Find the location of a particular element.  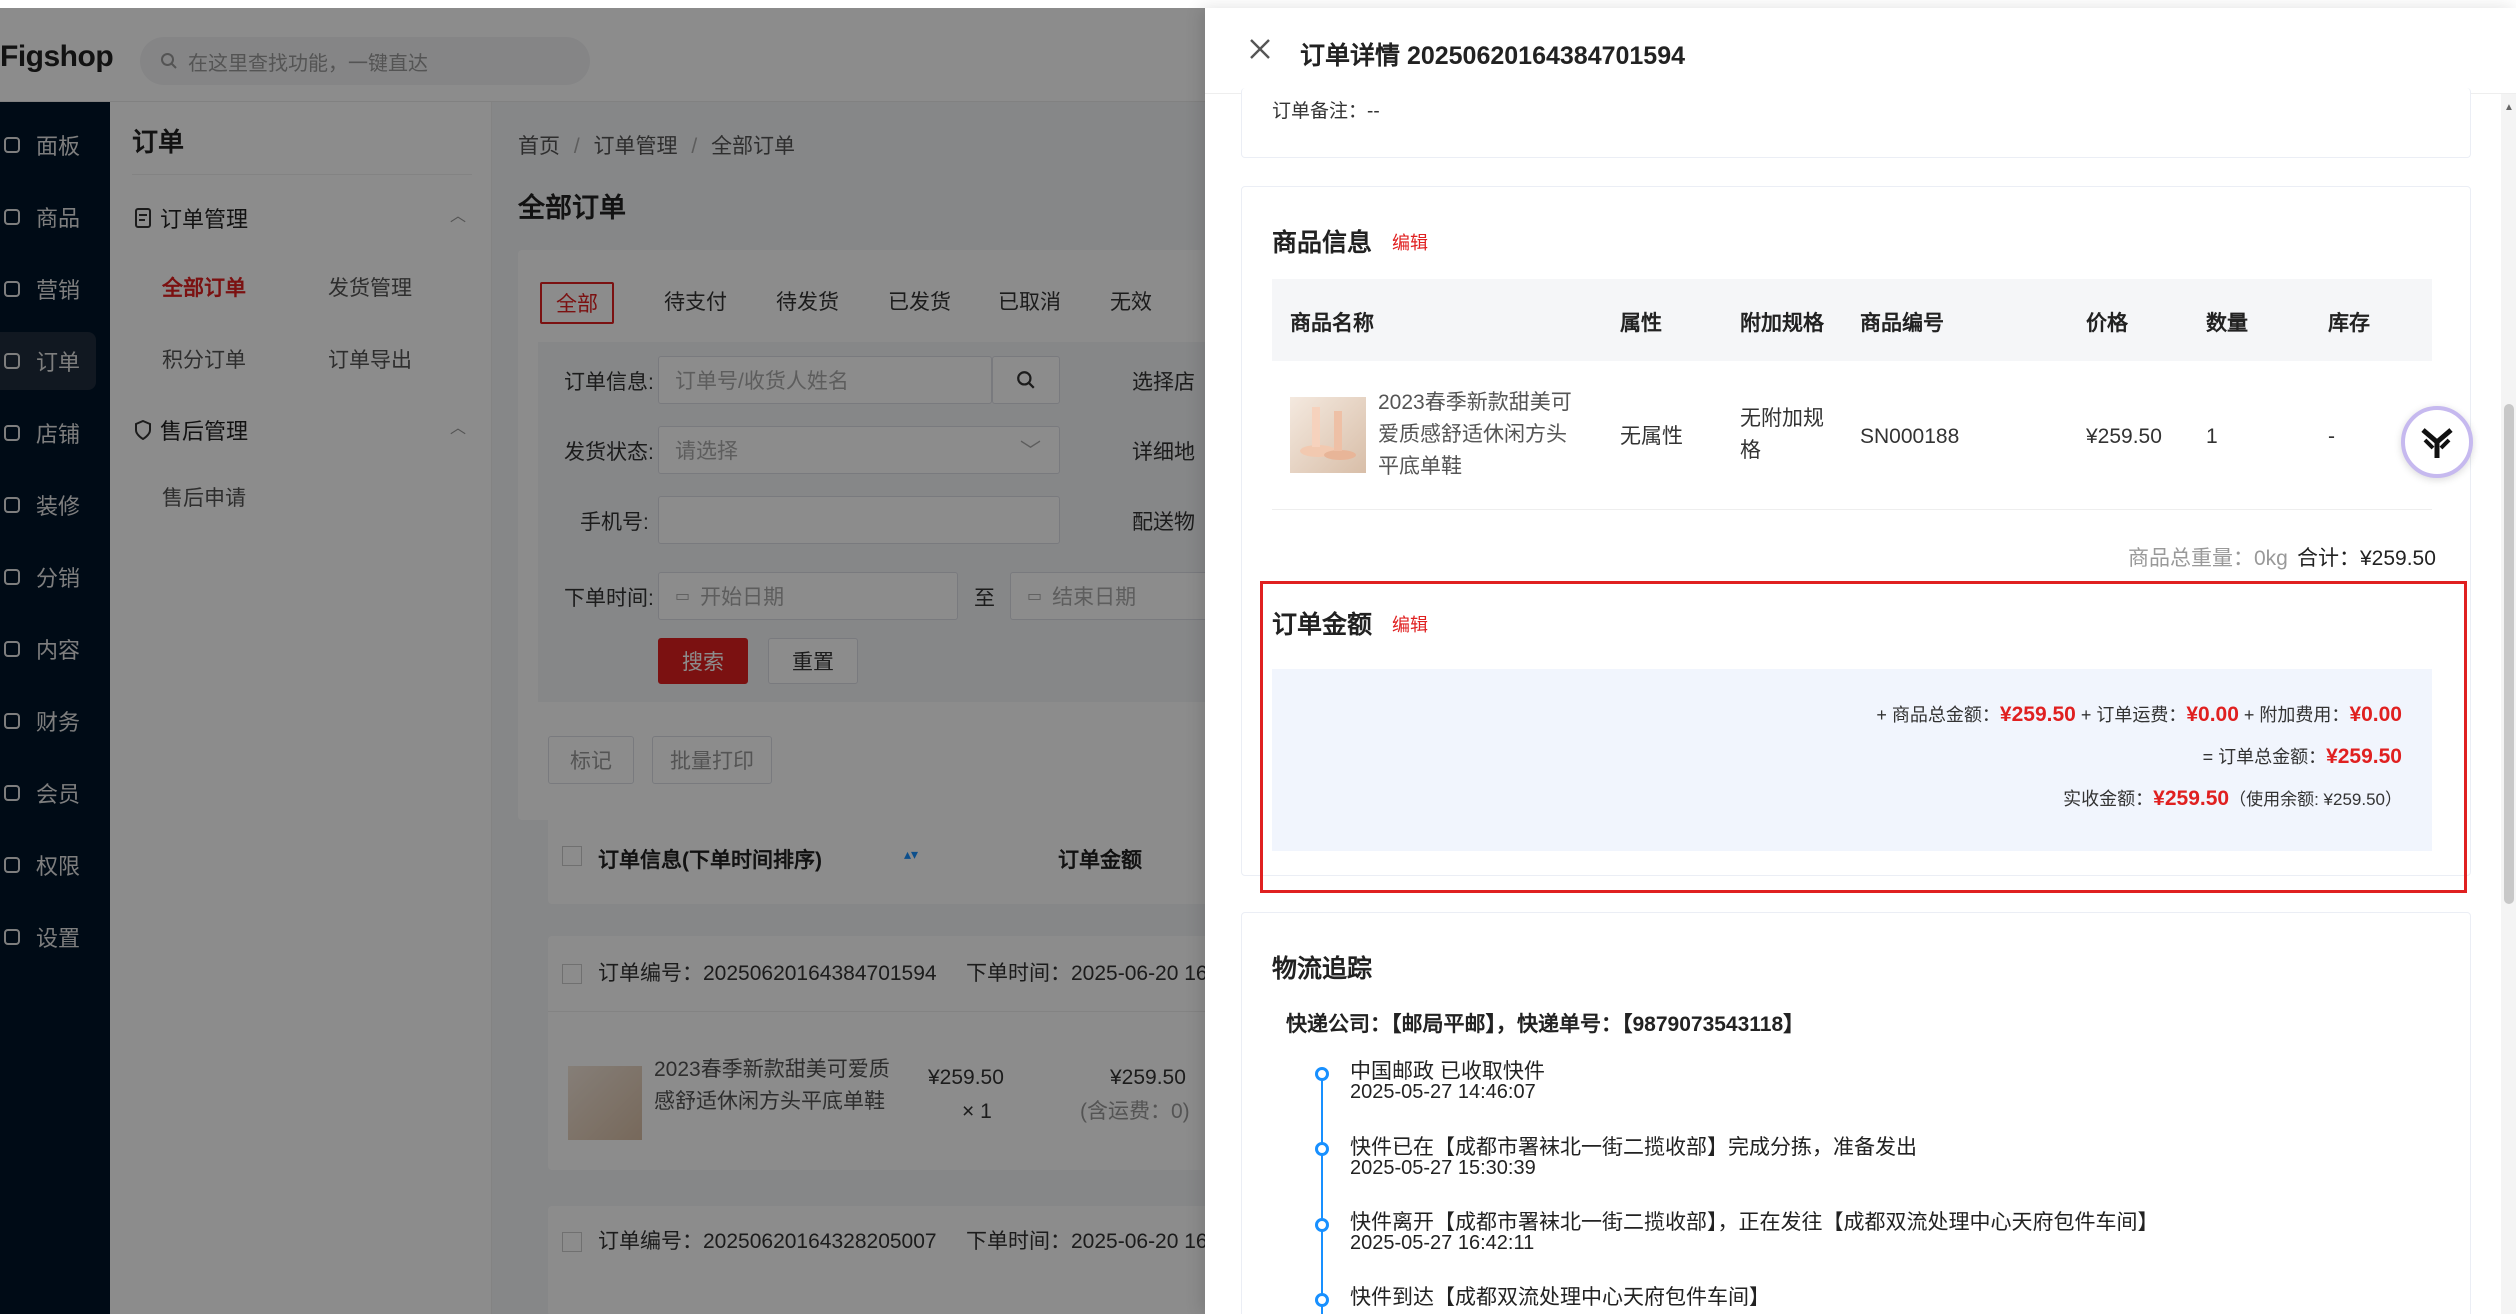

goods-name-line-2: 爱质感舒适休闲方头 is located at coordinates (1472, 434).